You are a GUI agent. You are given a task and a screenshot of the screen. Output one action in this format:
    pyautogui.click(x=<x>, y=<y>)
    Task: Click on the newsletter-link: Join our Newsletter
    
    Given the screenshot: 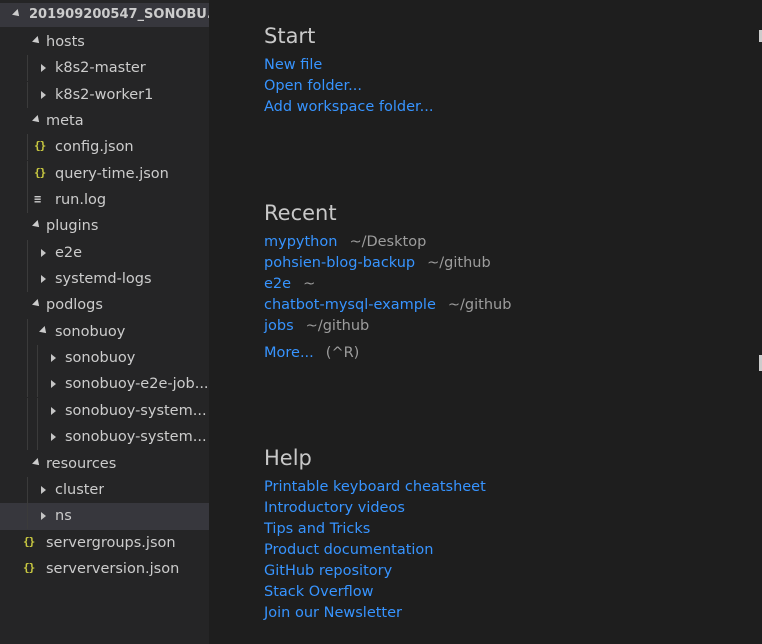 What is the action you would take?
    pyautogui.click(x=333, y=613)
    